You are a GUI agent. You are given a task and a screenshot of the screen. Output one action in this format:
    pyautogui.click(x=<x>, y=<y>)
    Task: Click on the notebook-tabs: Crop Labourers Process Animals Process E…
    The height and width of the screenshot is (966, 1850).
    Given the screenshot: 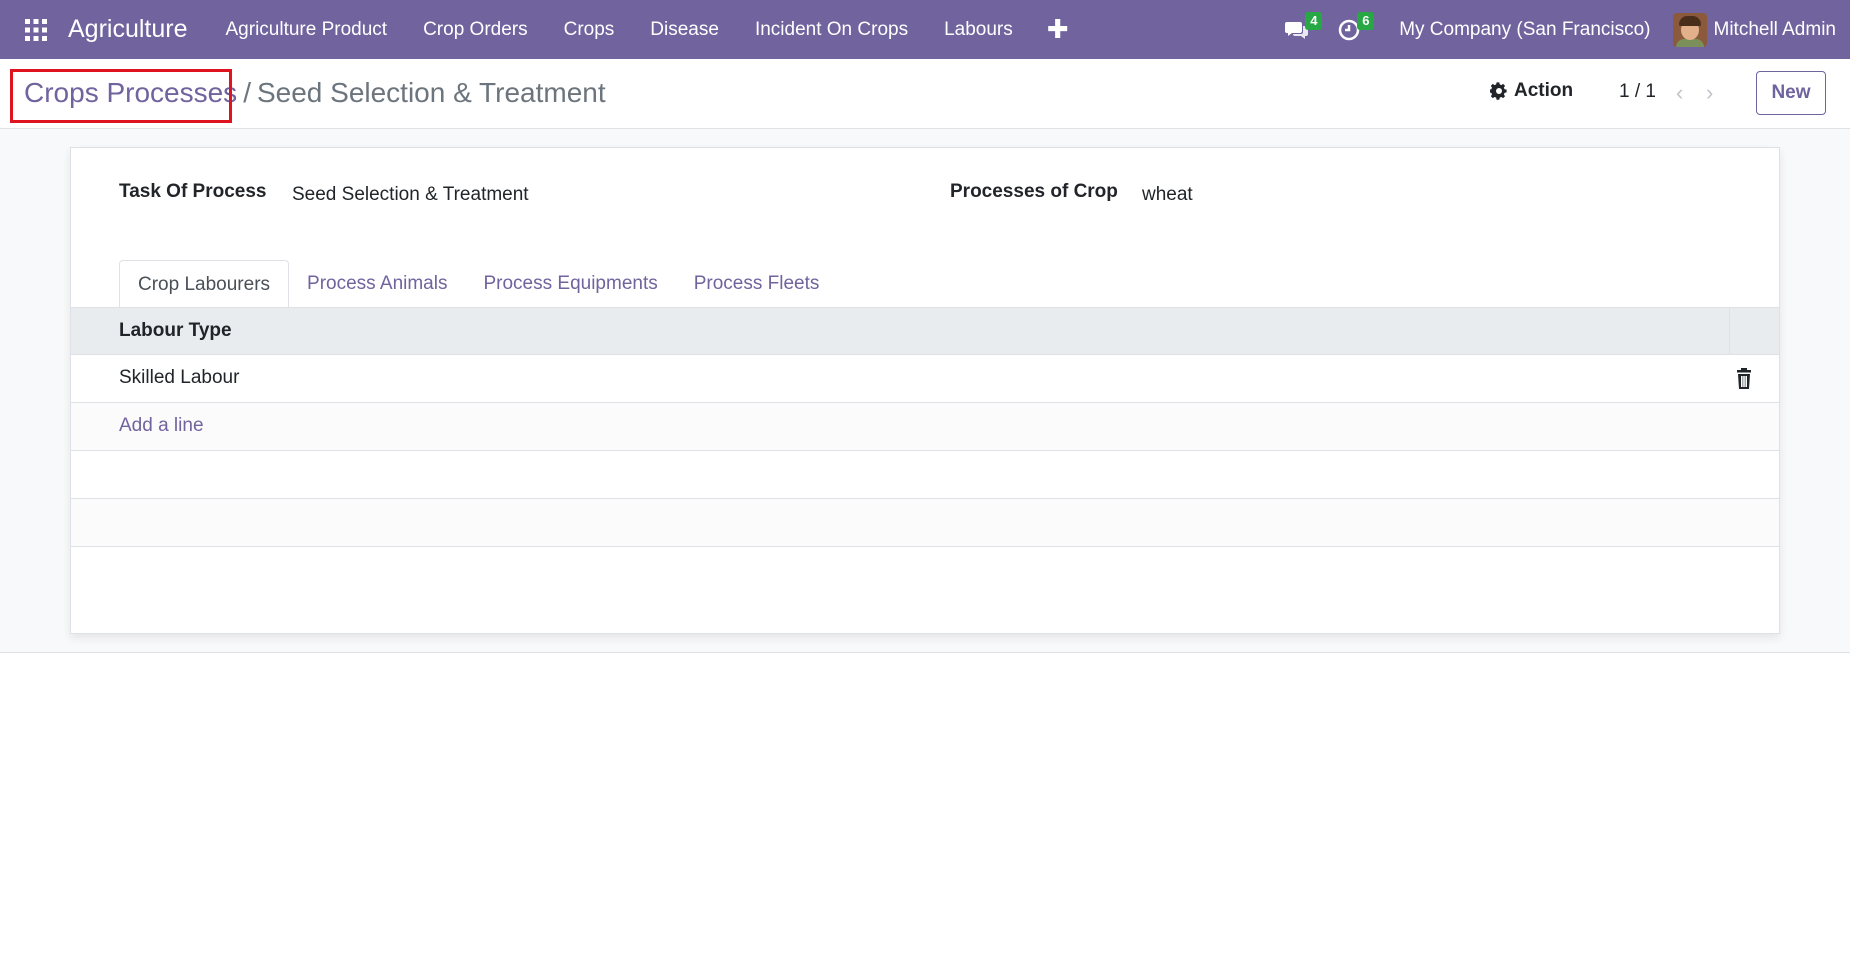 What is the action you would take?
    pyautogui.click(x=478, y=284)
    